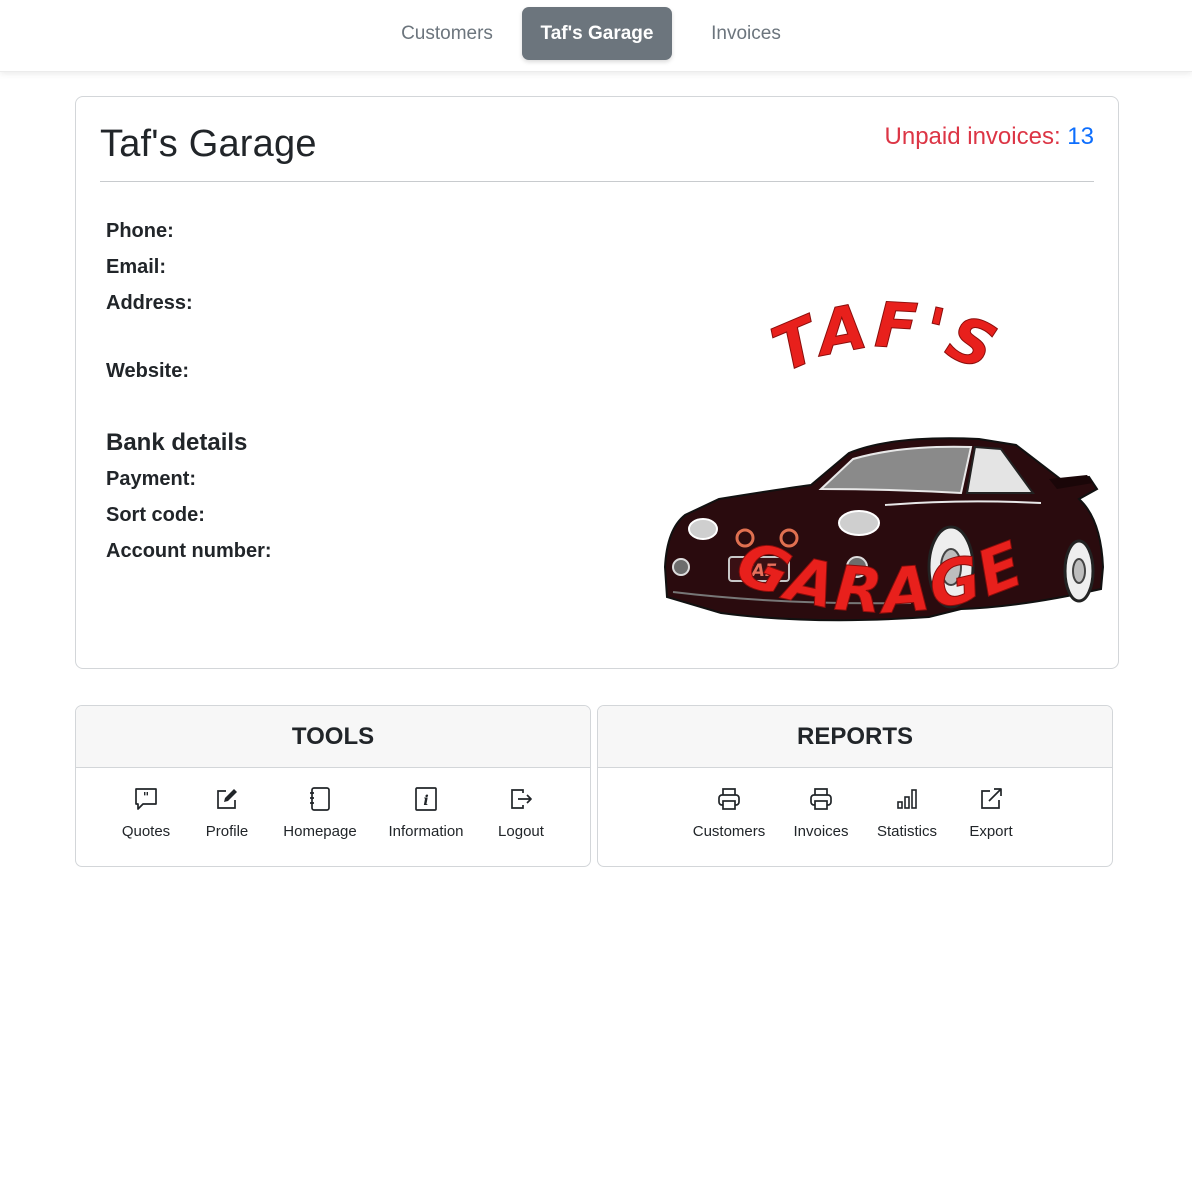  What do you see at coordinates (729, 831) in the screenshot?
I see `report-customers-label: Customers` at bounding box center [729, 831].